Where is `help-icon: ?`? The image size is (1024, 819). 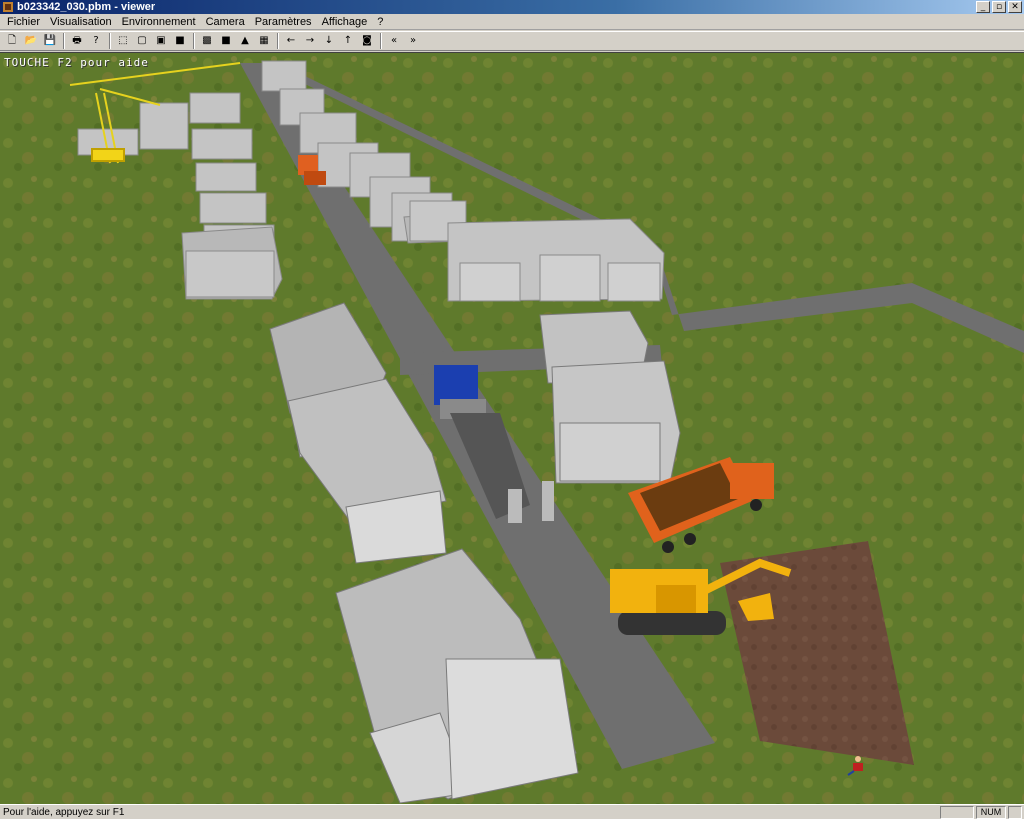 help-icon: ? is located at coordinates (96, 41).